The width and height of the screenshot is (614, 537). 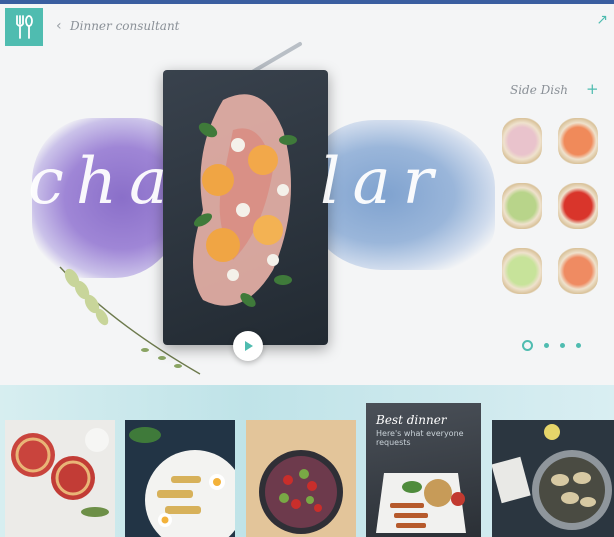 I want to click on thumbnail-salad, so click(x=301, y=478).